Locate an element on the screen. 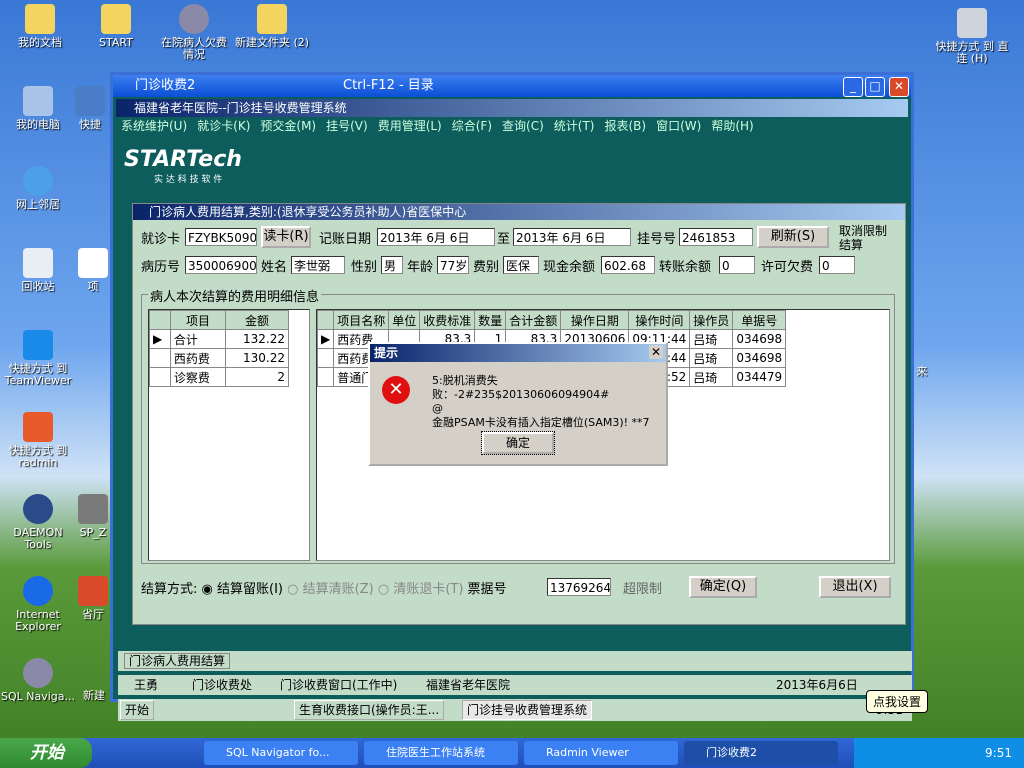 The image size is (1024, 768). menu-card: 就诊卡(K) is located at coordinates (223, 126).